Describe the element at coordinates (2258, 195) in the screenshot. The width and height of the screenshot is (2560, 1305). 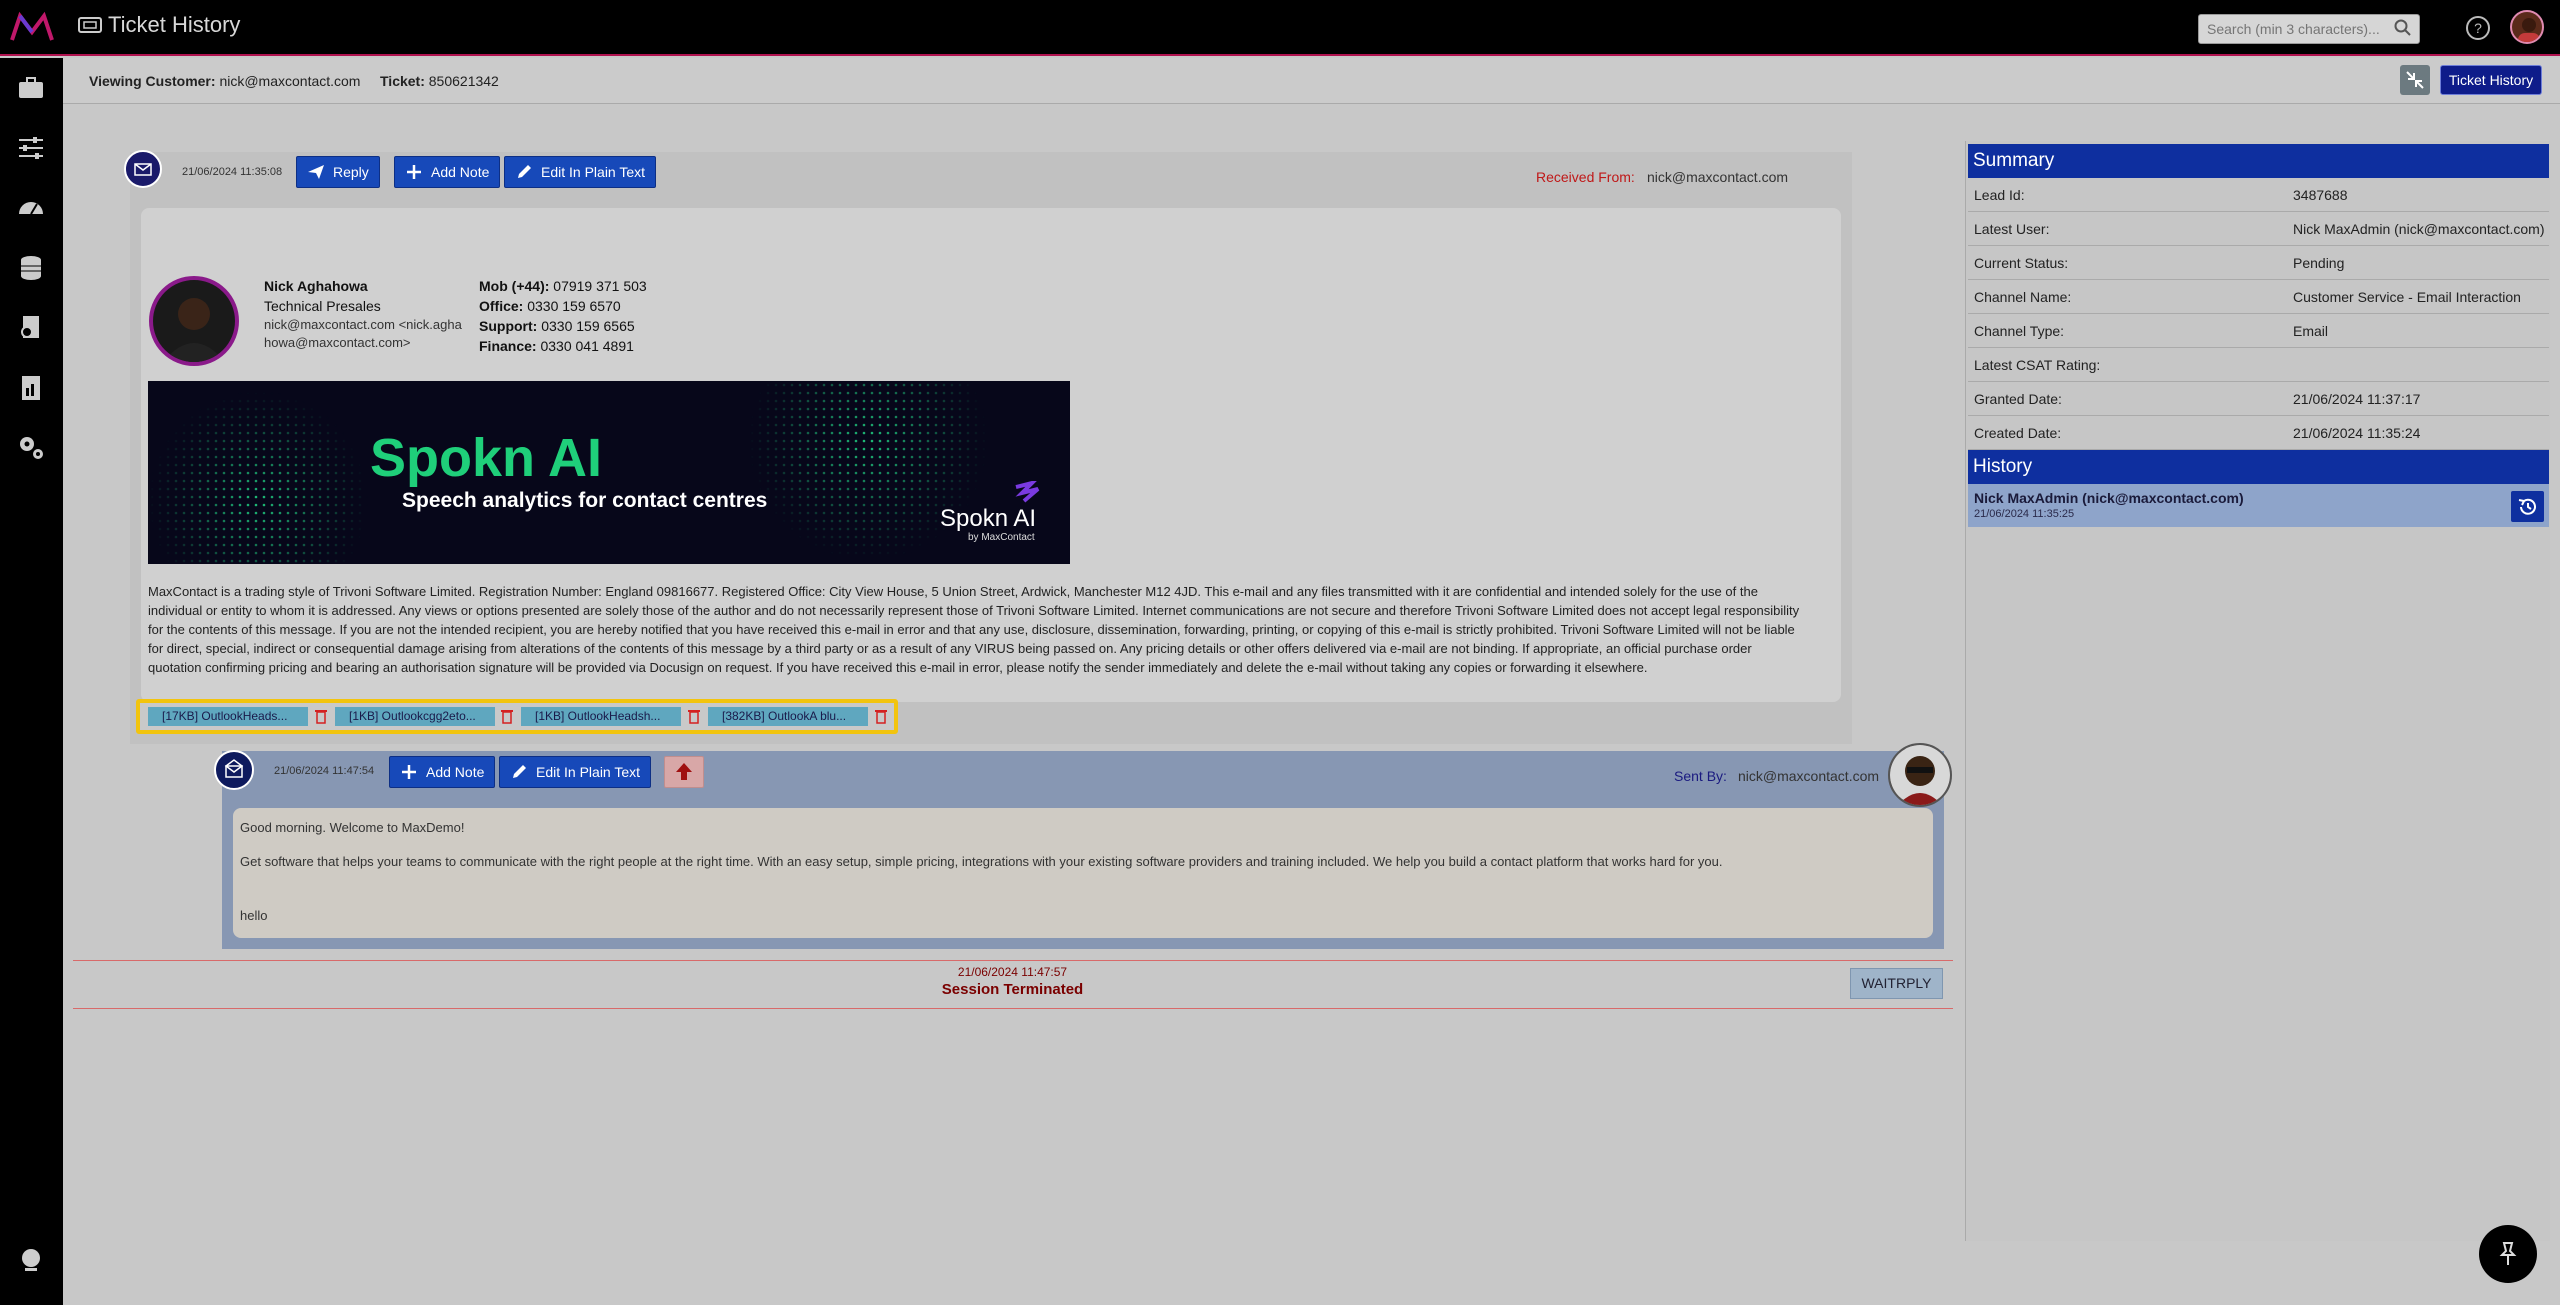
I see `summary-row: Lead Id: 3487688` at that location.